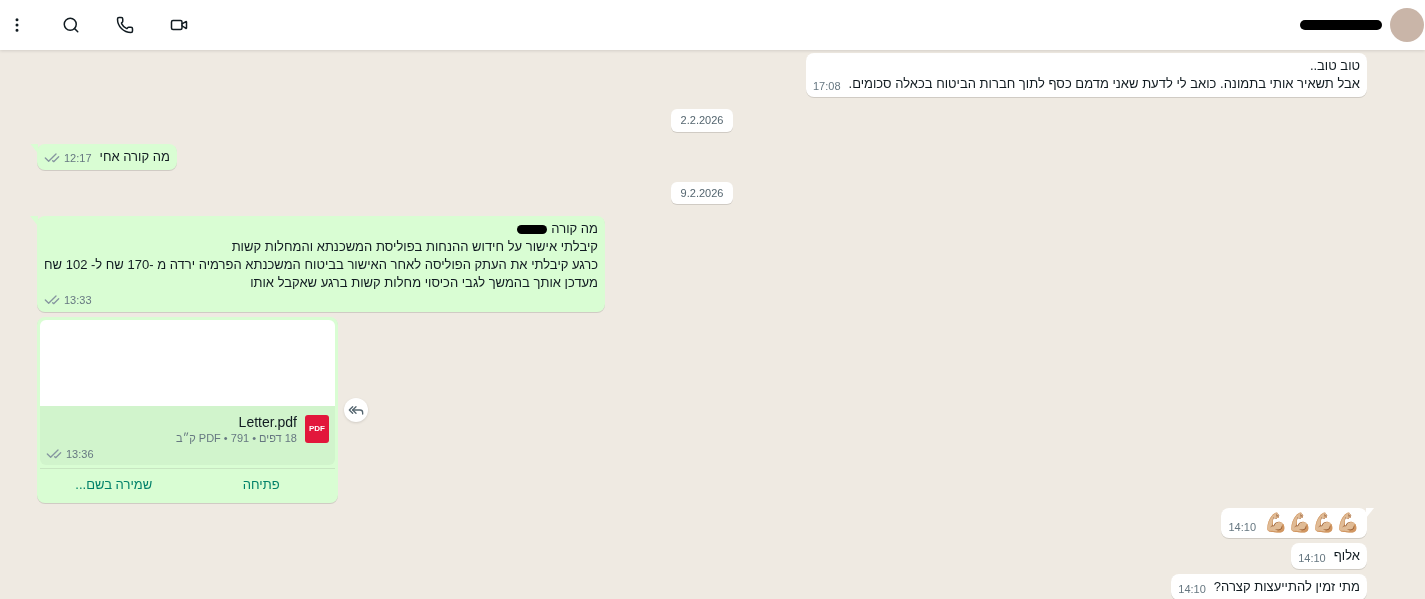 Image resolution: width=1425 pixels, height=599 pixels. What do you see at coordinates (1346, 556) in the screenshot?
I see `message-text: אלוף` at bounding box center [1346, 556].